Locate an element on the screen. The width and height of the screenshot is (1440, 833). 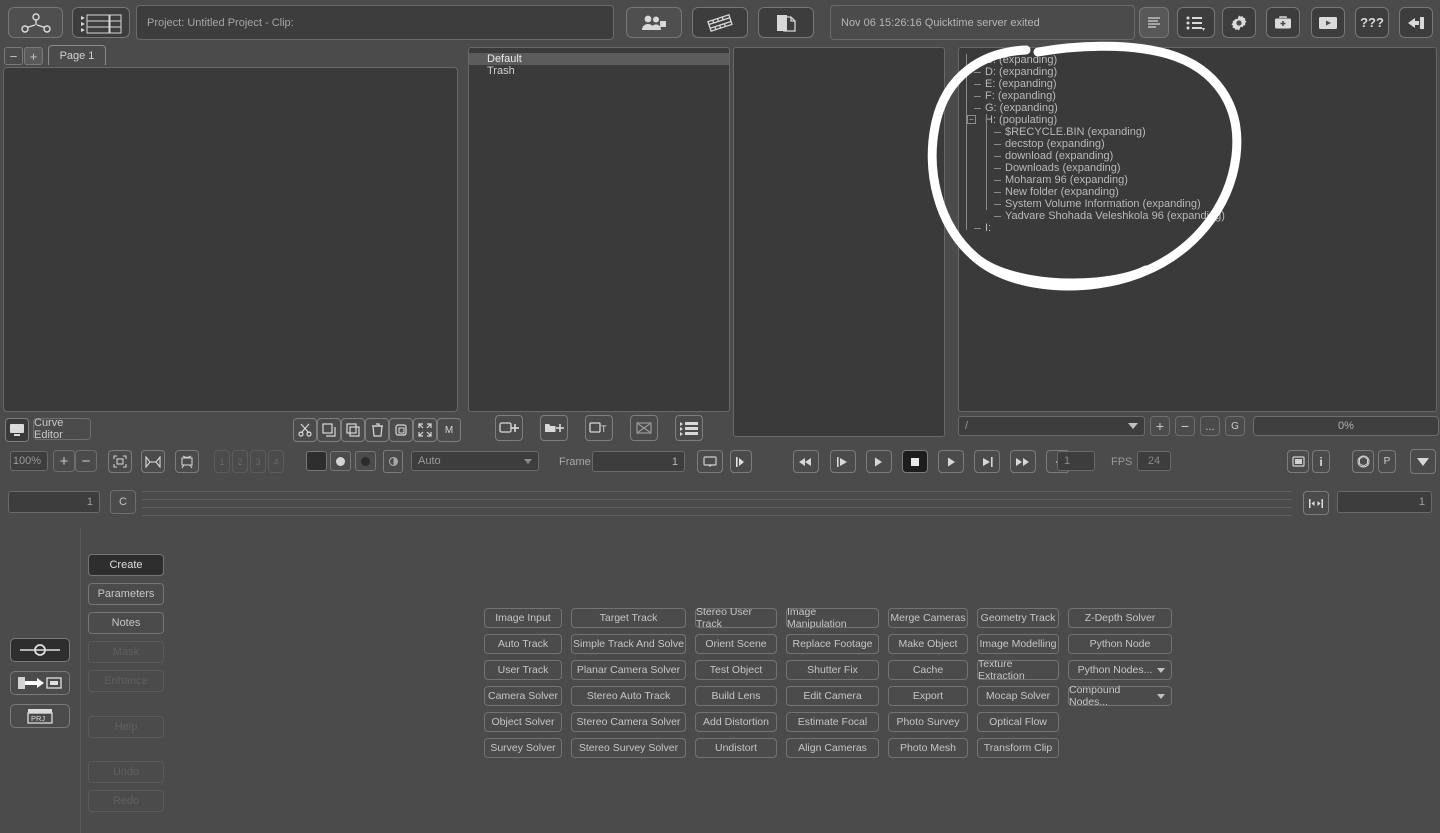
node-graph-canvas is located at coordinates (230, 239).